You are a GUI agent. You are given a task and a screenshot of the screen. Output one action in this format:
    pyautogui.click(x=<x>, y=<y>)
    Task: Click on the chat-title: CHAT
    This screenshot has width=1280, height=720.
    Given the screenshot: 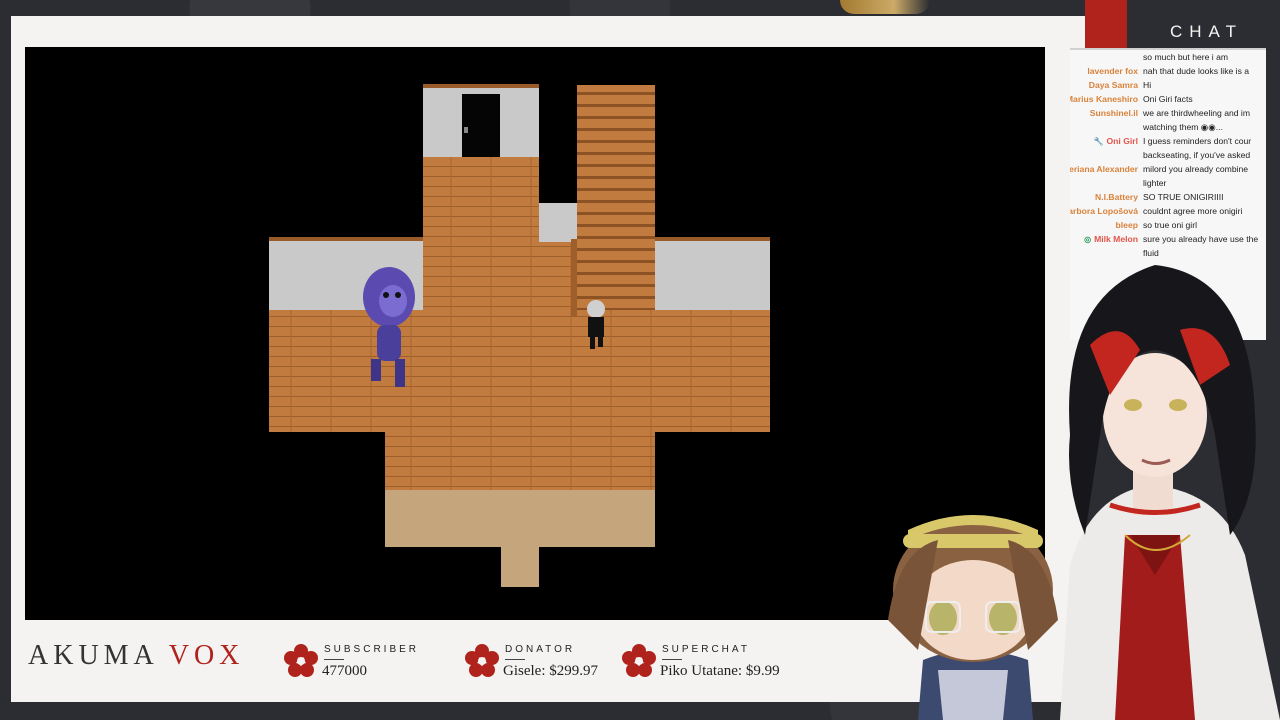 What is the action you would take?
    pyautogui.click(x=1207, y=31)
    